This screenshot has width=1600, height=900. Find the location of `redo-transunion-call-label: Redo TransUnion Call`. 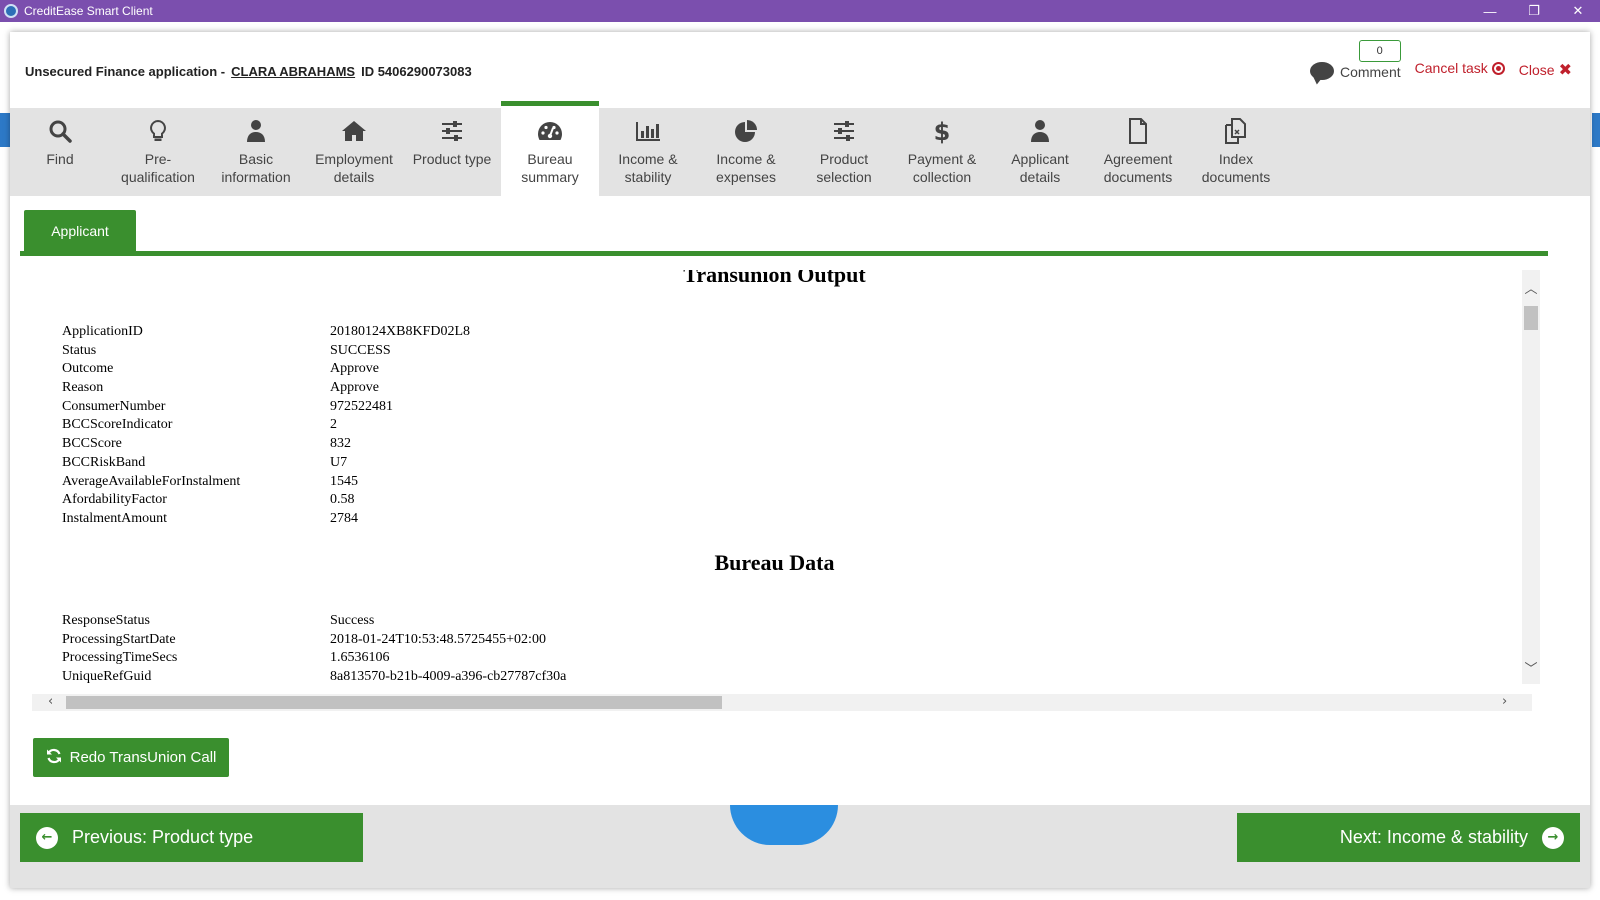

redo-transunion-call-label: Redo TransUnion Call is located at coordinates (143, 757).